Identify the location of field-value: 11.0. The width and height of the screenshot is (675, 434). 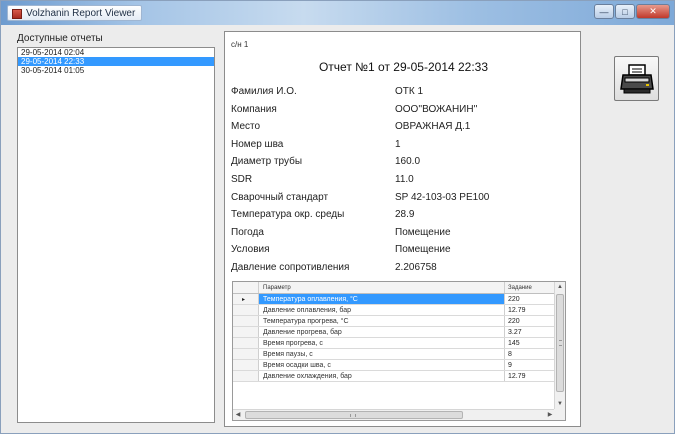
(404, 179).